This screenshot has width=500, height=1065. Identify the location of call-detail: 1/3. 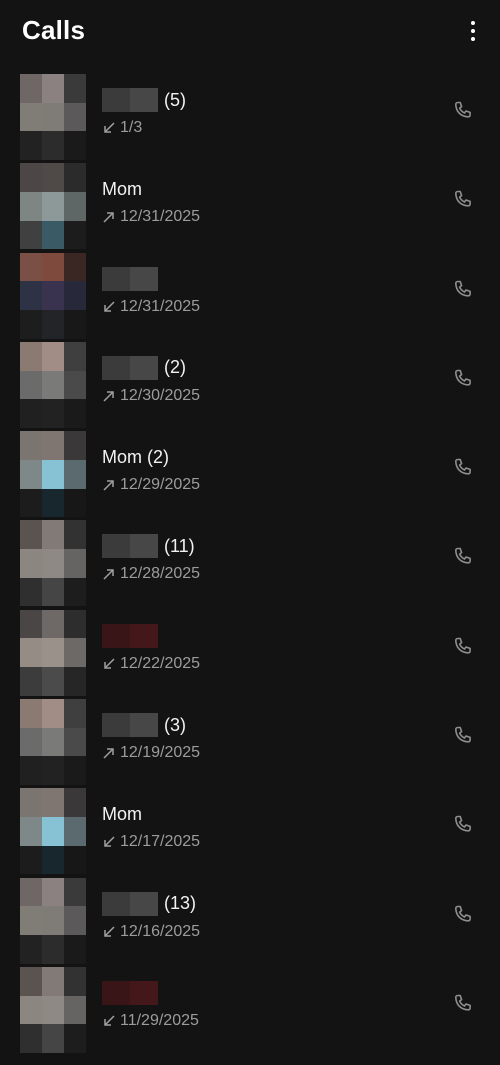
(122, 128).